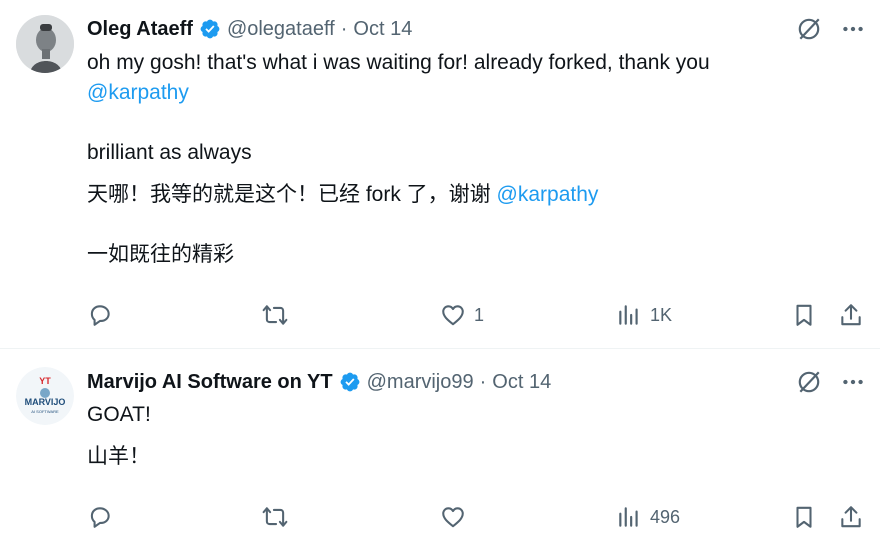  Describe the element at coordinates (45, 381) in the screenshot. I see `logo-text-top: YT` at that location.